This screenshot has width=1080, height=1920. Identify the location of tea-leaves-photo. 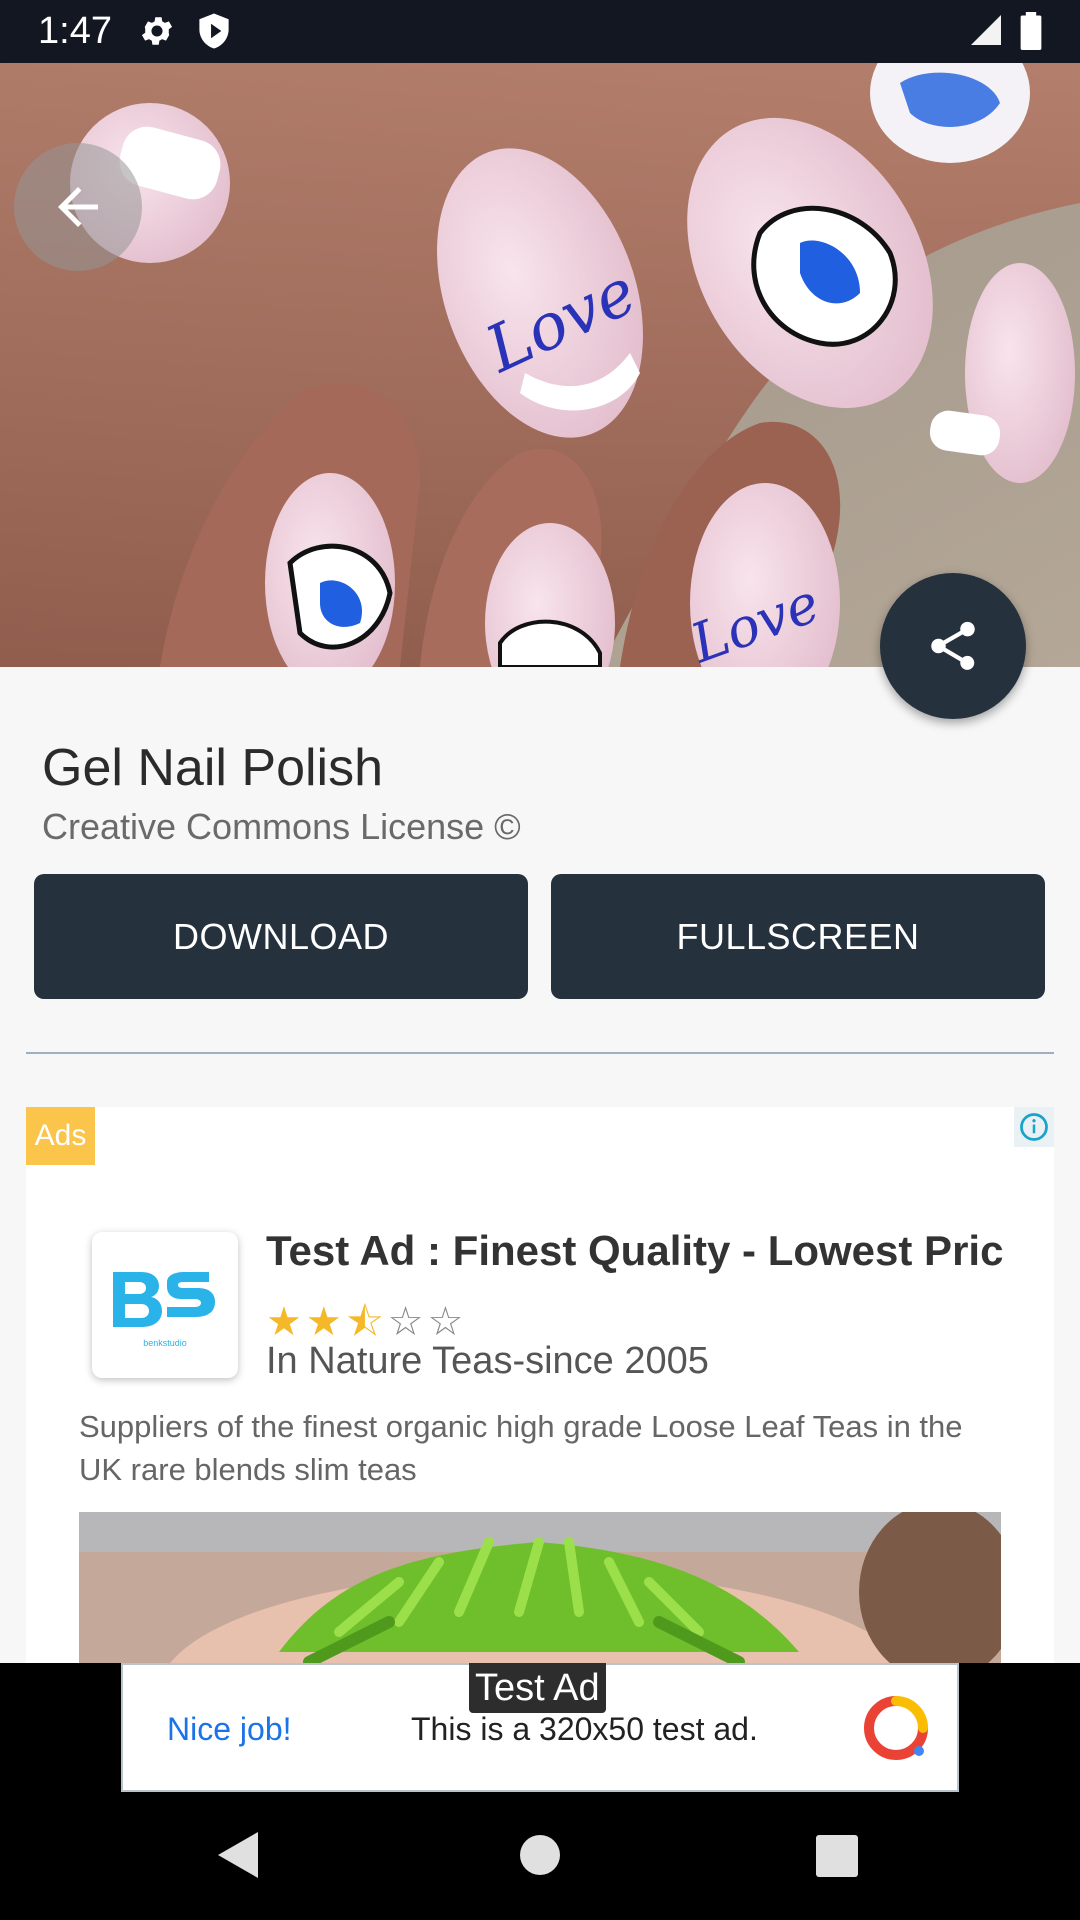
(540, 1589).